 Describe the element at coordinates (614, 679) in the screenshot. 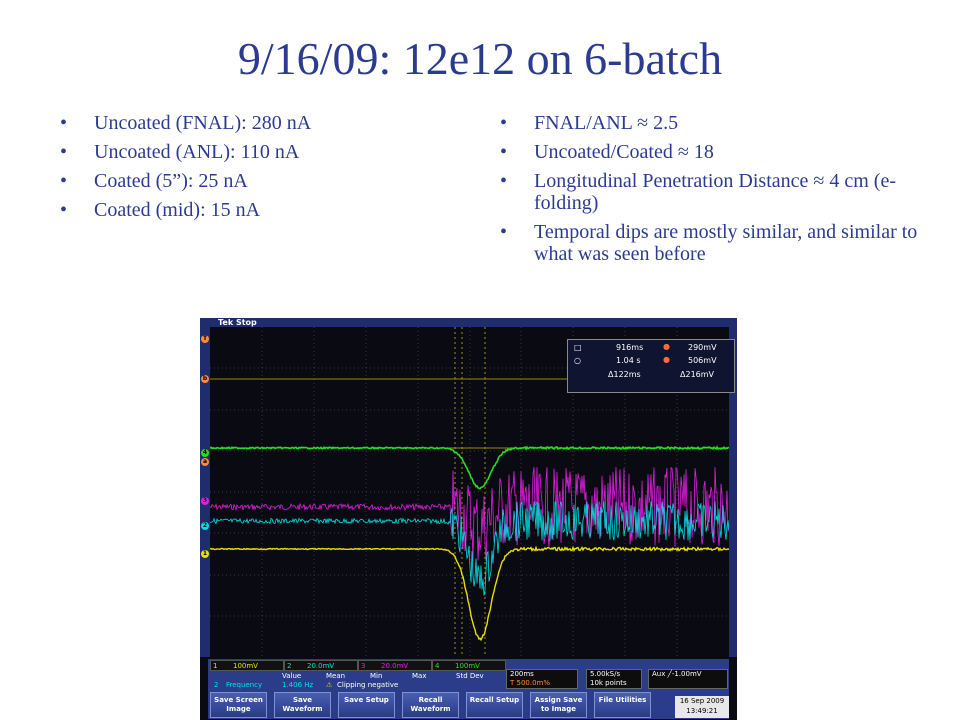

I see `acquisition-readout: 5.00kS/s 10k points` at that location.